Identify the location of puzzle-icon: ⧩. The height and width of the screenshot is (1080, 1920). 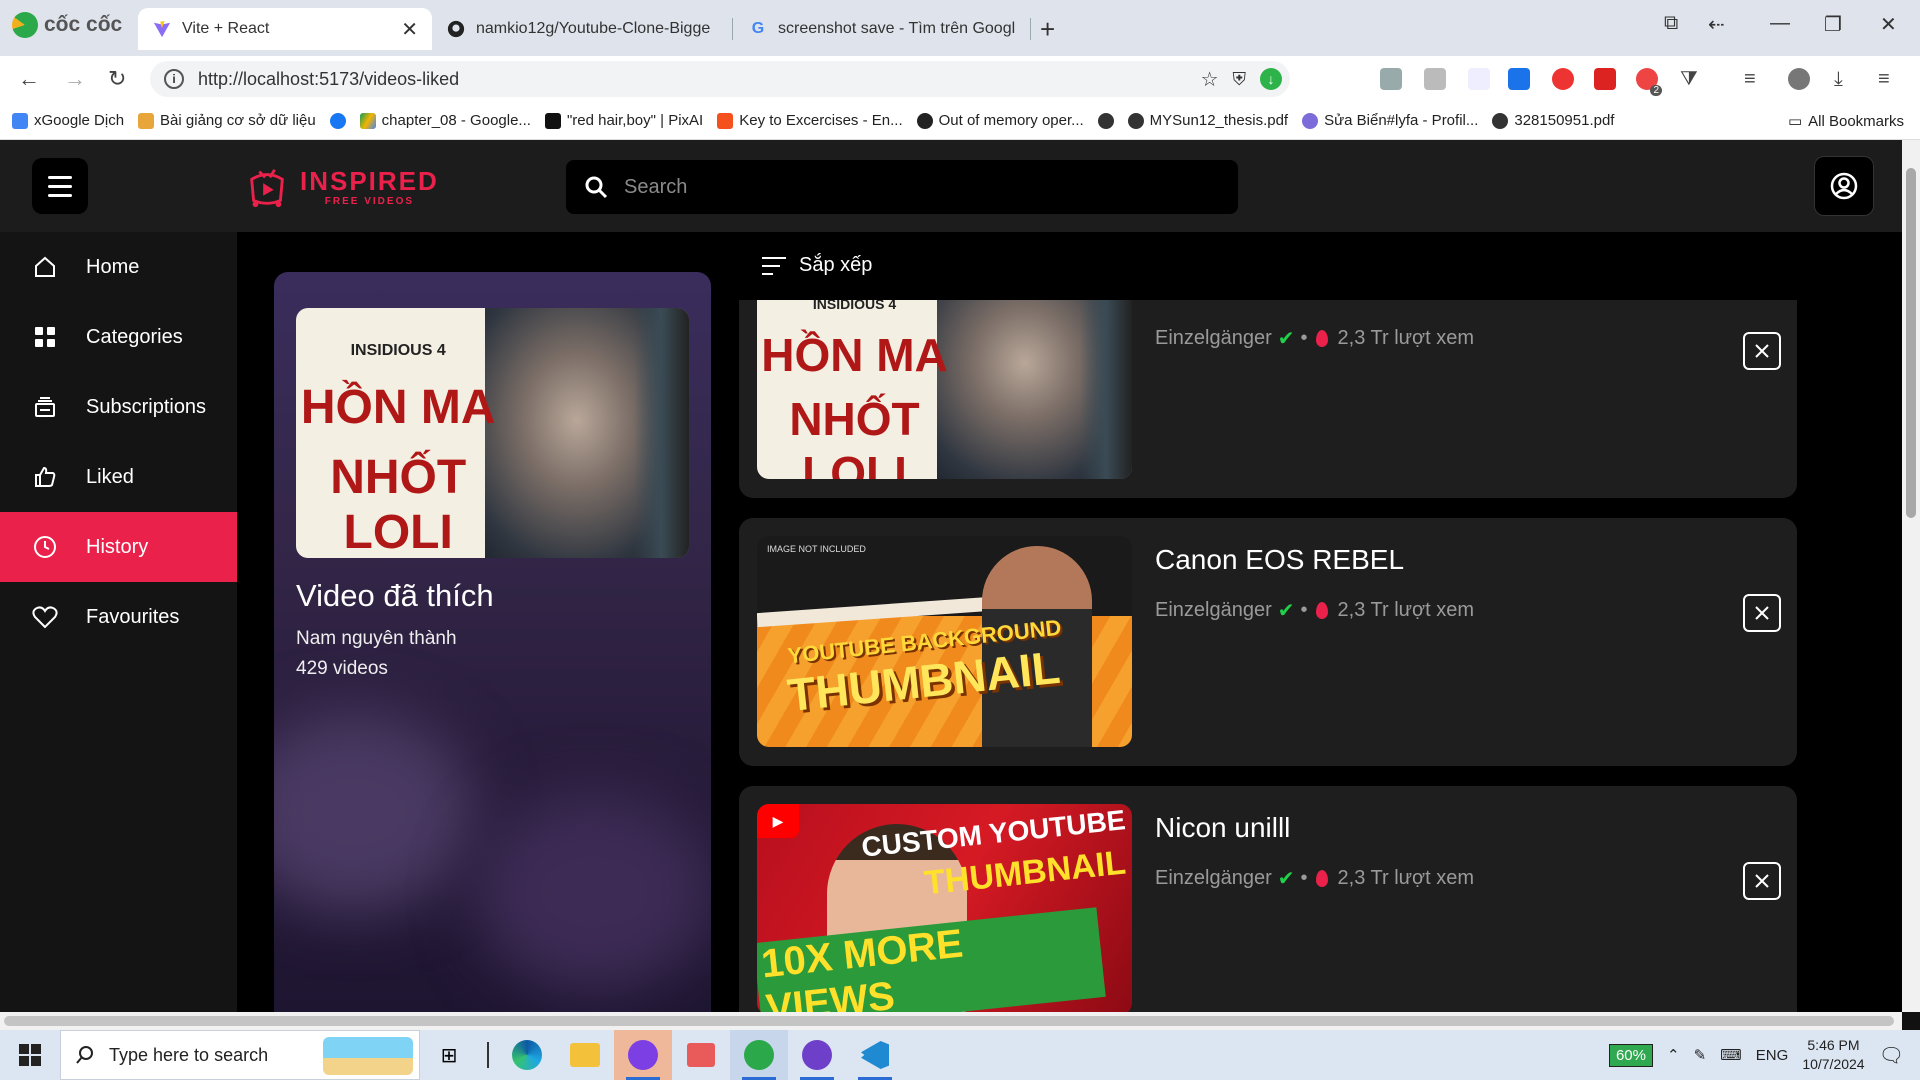
(1691, 79).